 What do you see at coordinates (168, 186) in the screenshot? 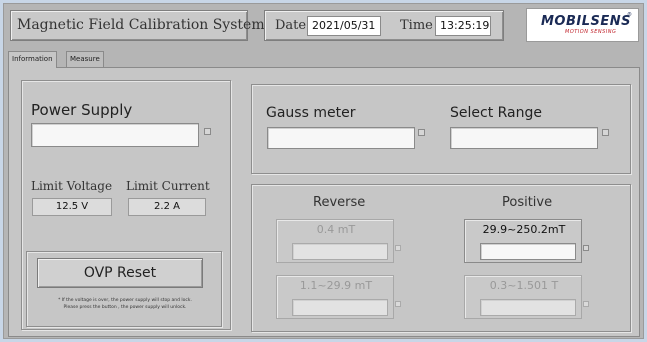
I see `limit-current-label: Limit Current` at bounding box center [168, 186].